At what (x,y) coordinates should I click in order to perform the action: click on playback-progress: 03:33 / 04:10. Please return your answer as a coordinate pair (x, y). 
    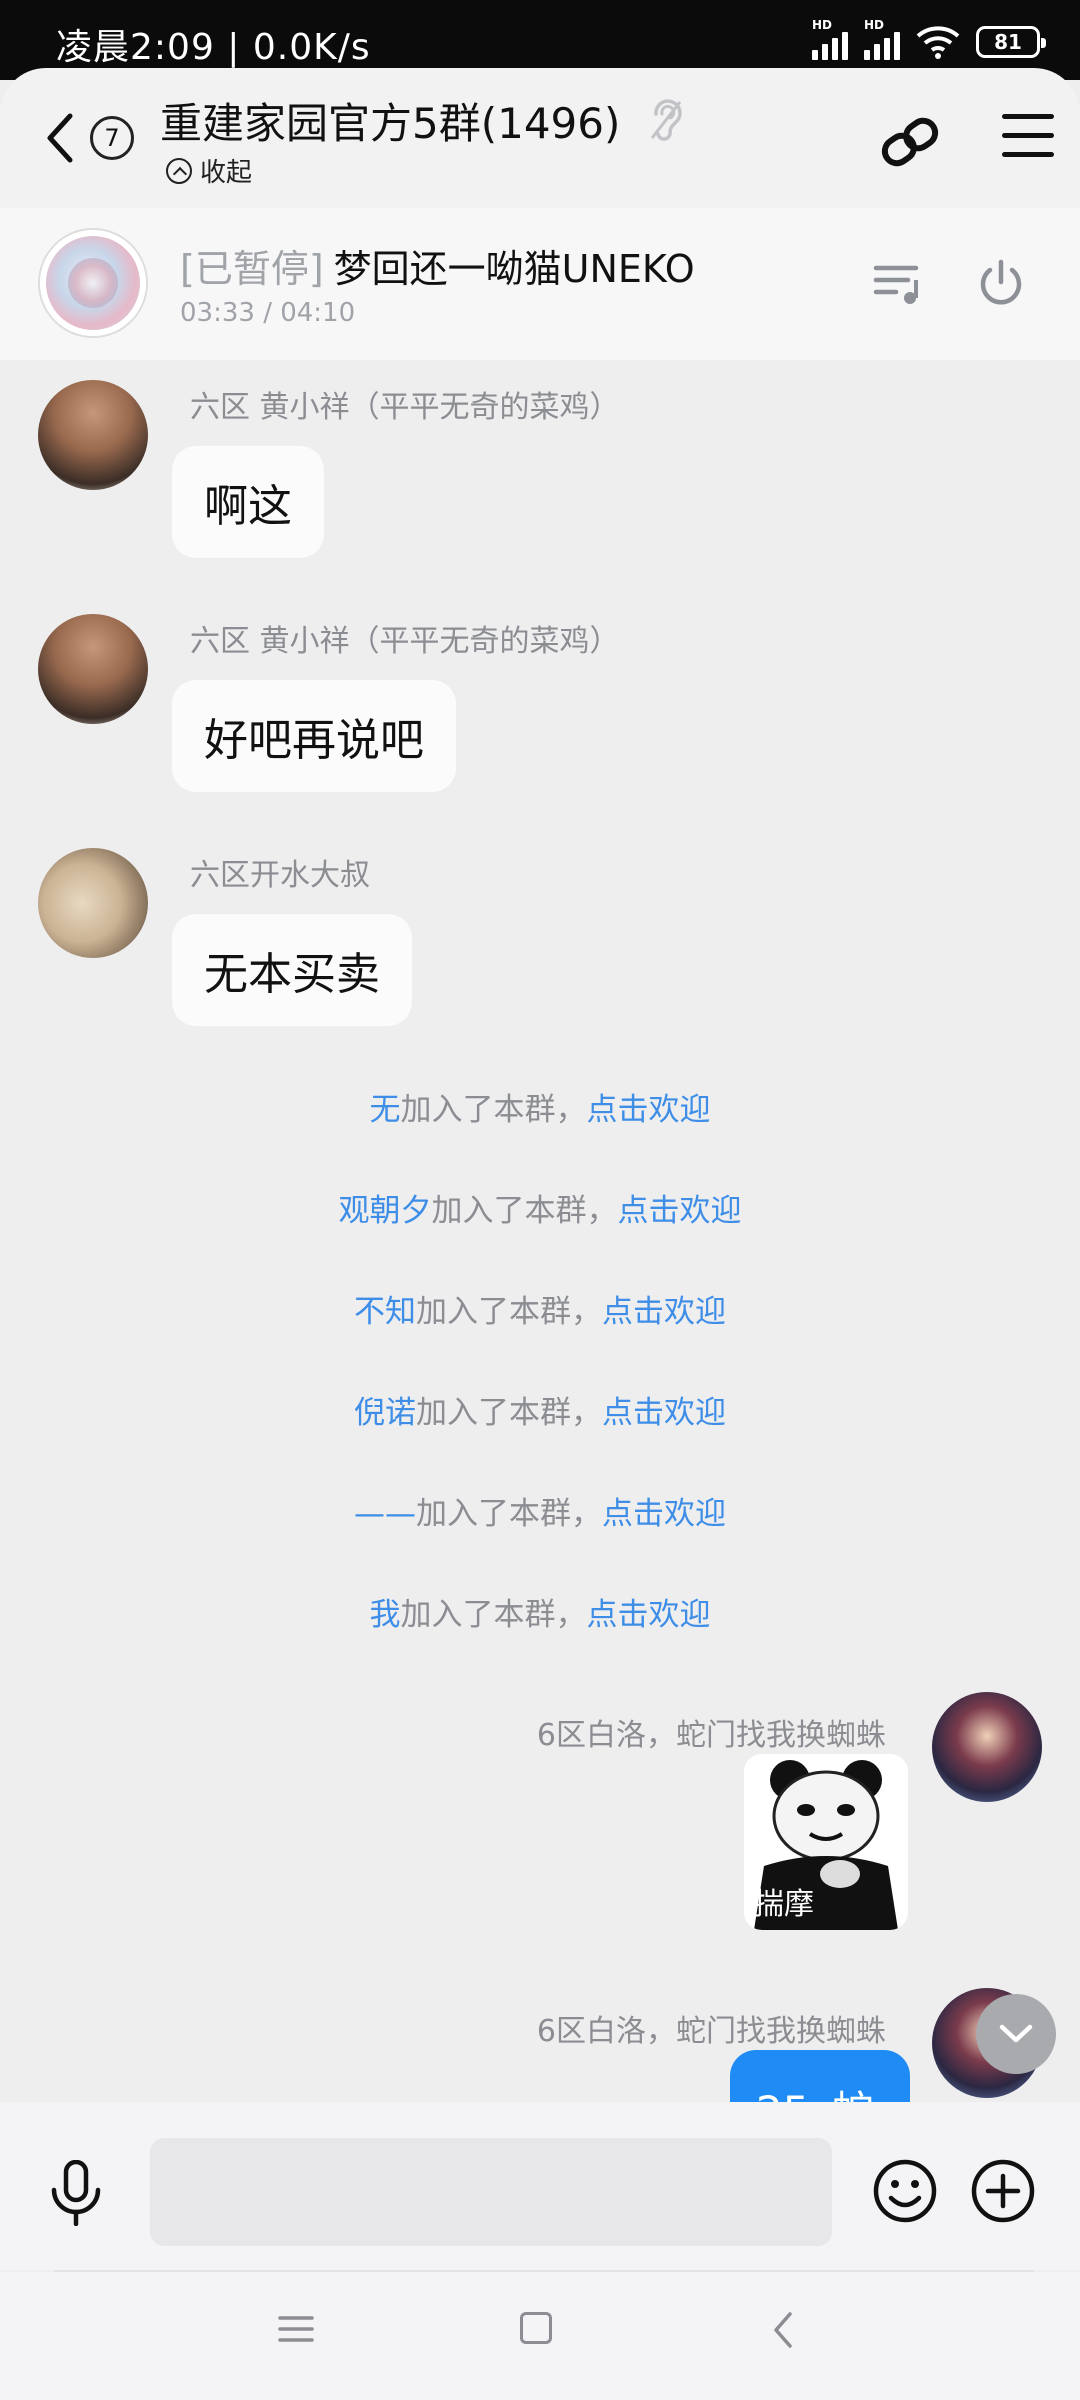
    Looking at the image, I should click on (268, 313).